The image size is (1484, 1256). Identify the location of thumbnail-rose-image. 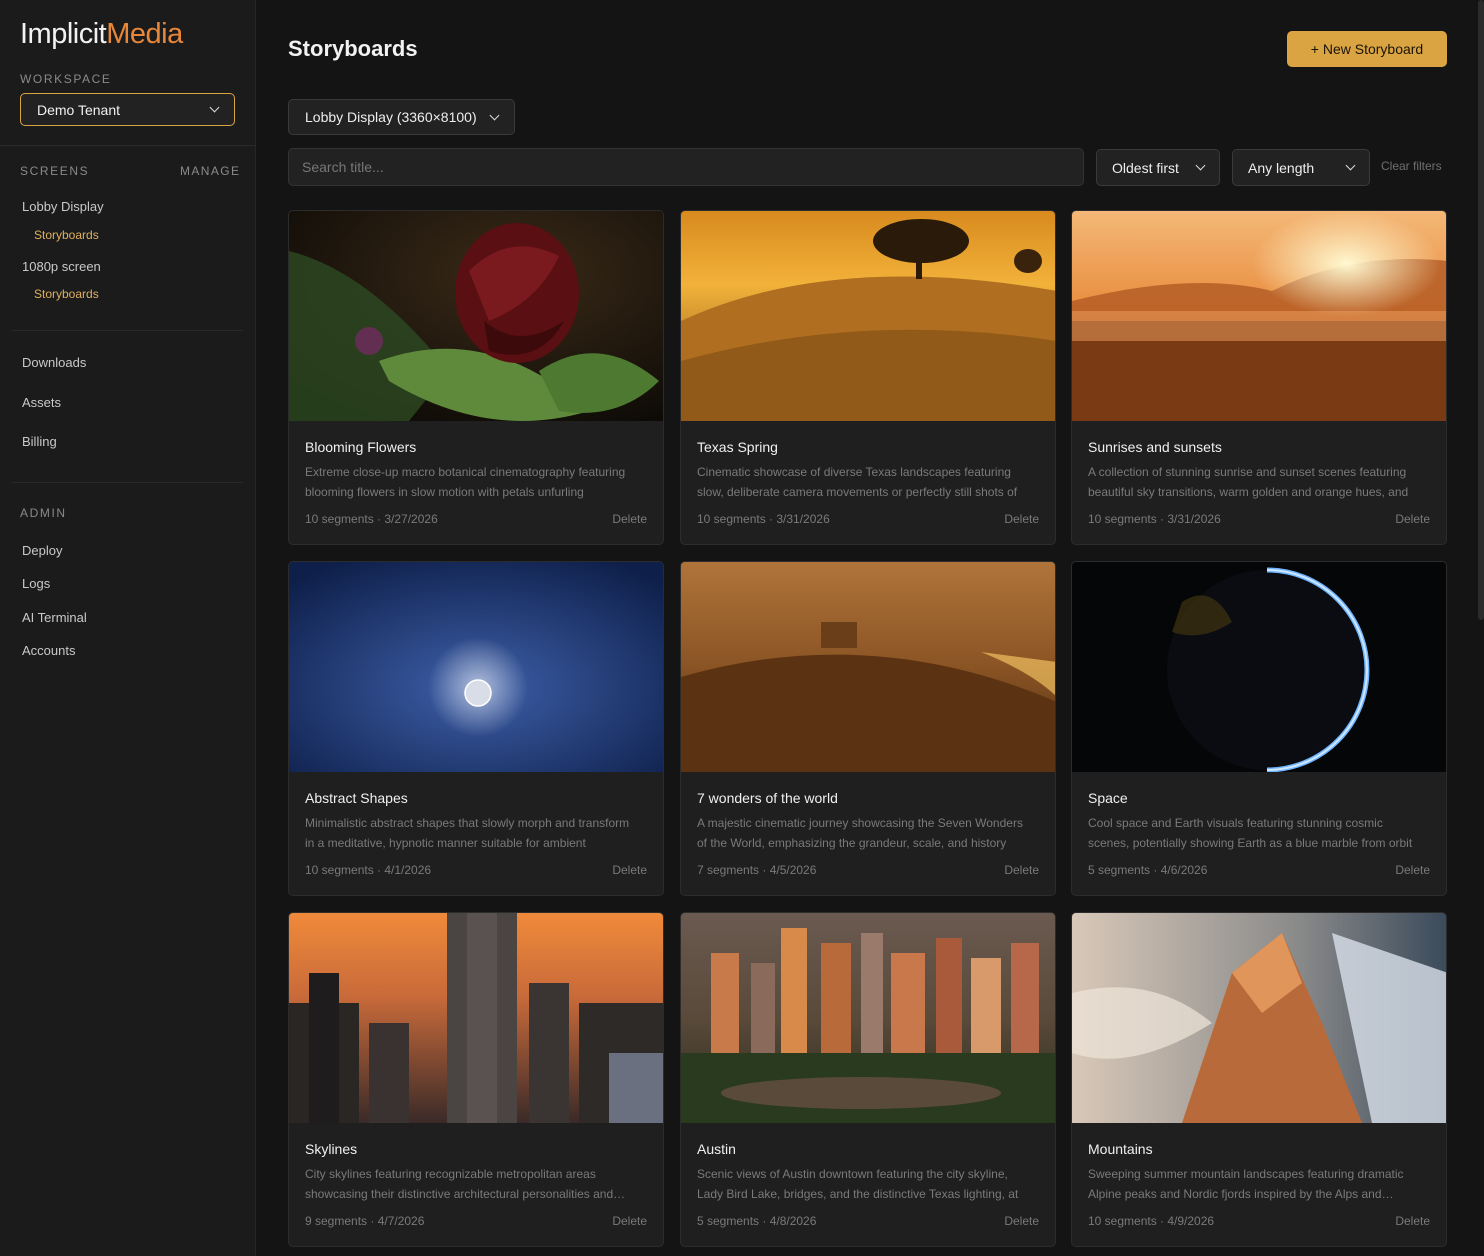
(476, 316).